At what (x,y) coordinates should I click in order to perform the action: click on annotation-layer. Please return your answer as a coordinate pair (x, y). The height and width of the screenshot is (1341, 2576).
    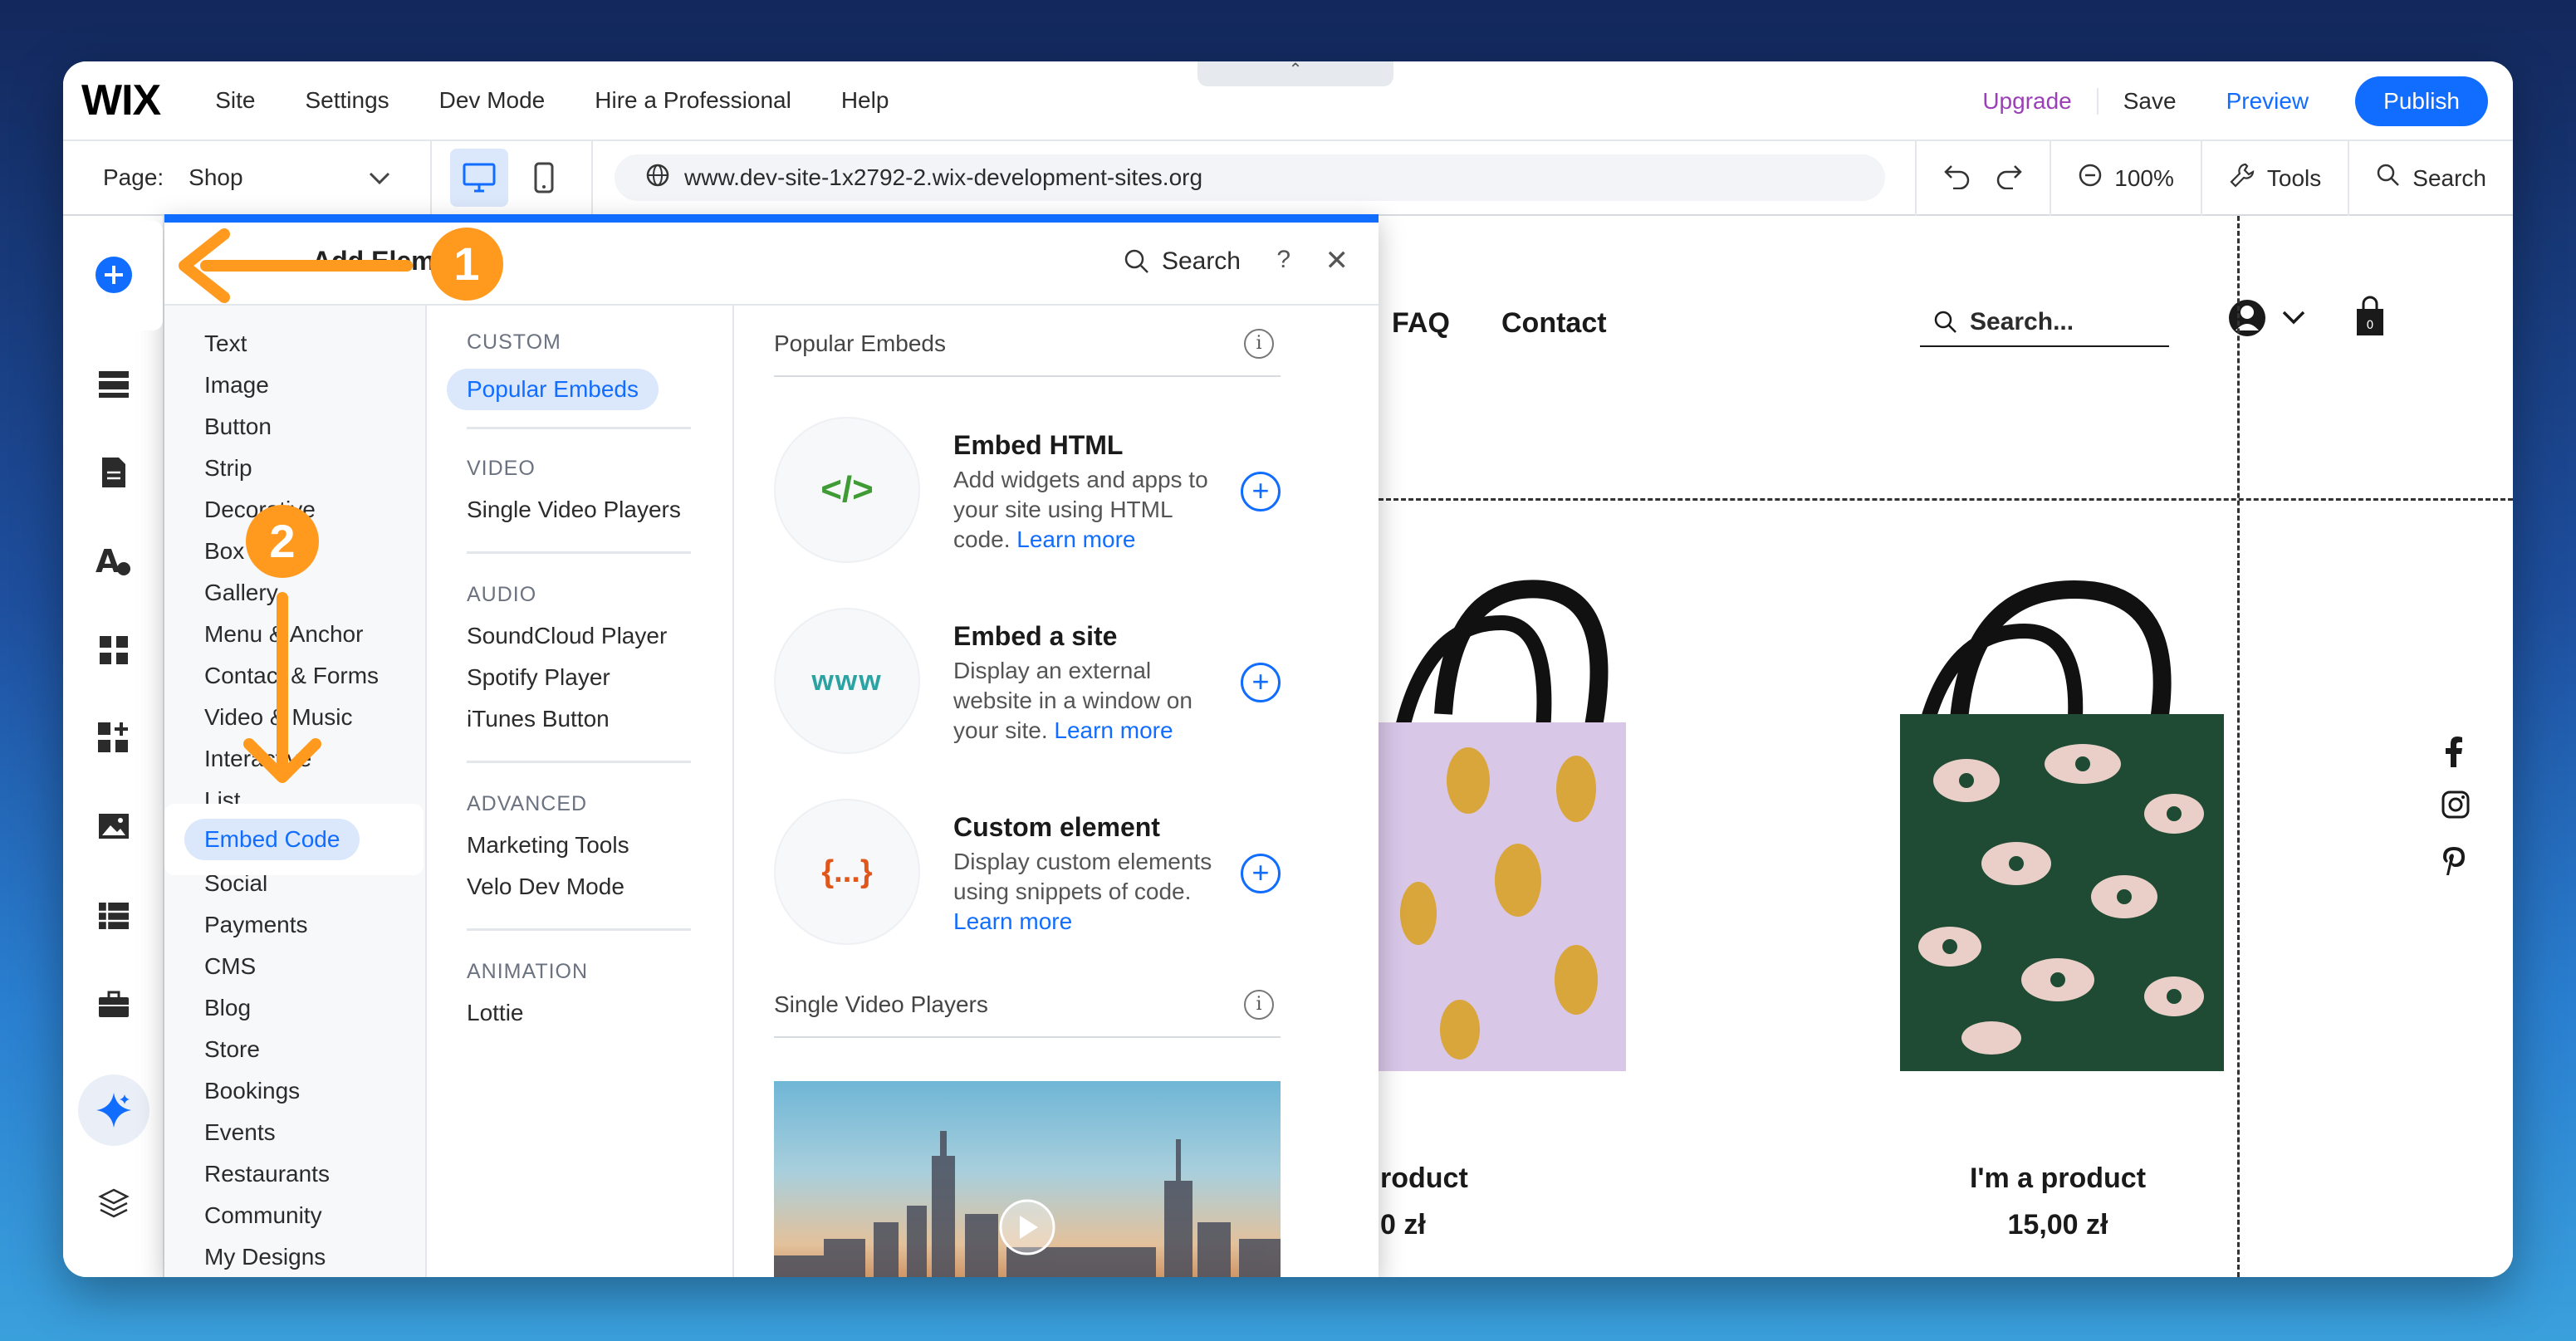
    Looking at the image, I should click on (296, 505).